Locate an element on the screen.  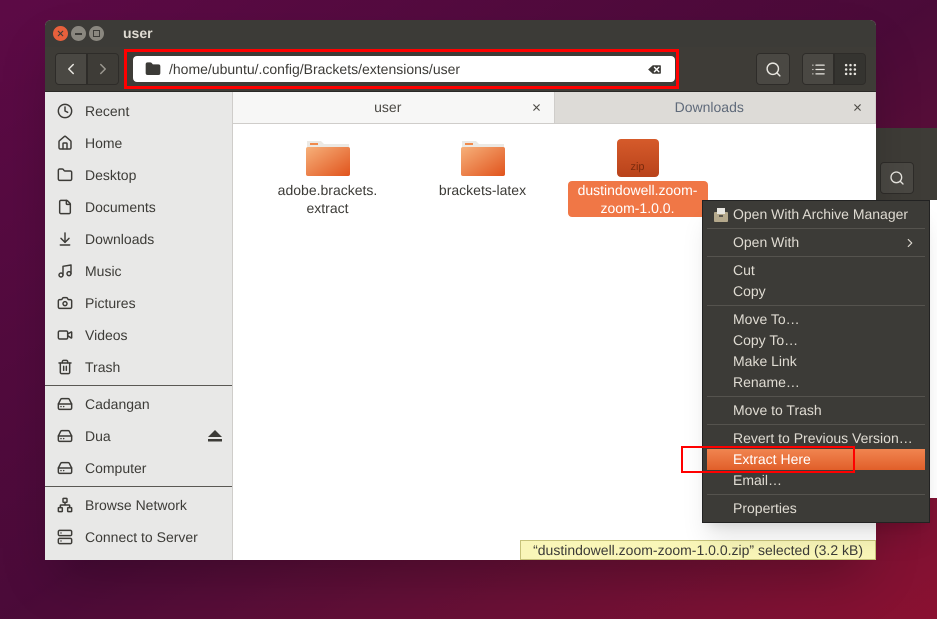
network-icon is located at coordinates (65, 505).